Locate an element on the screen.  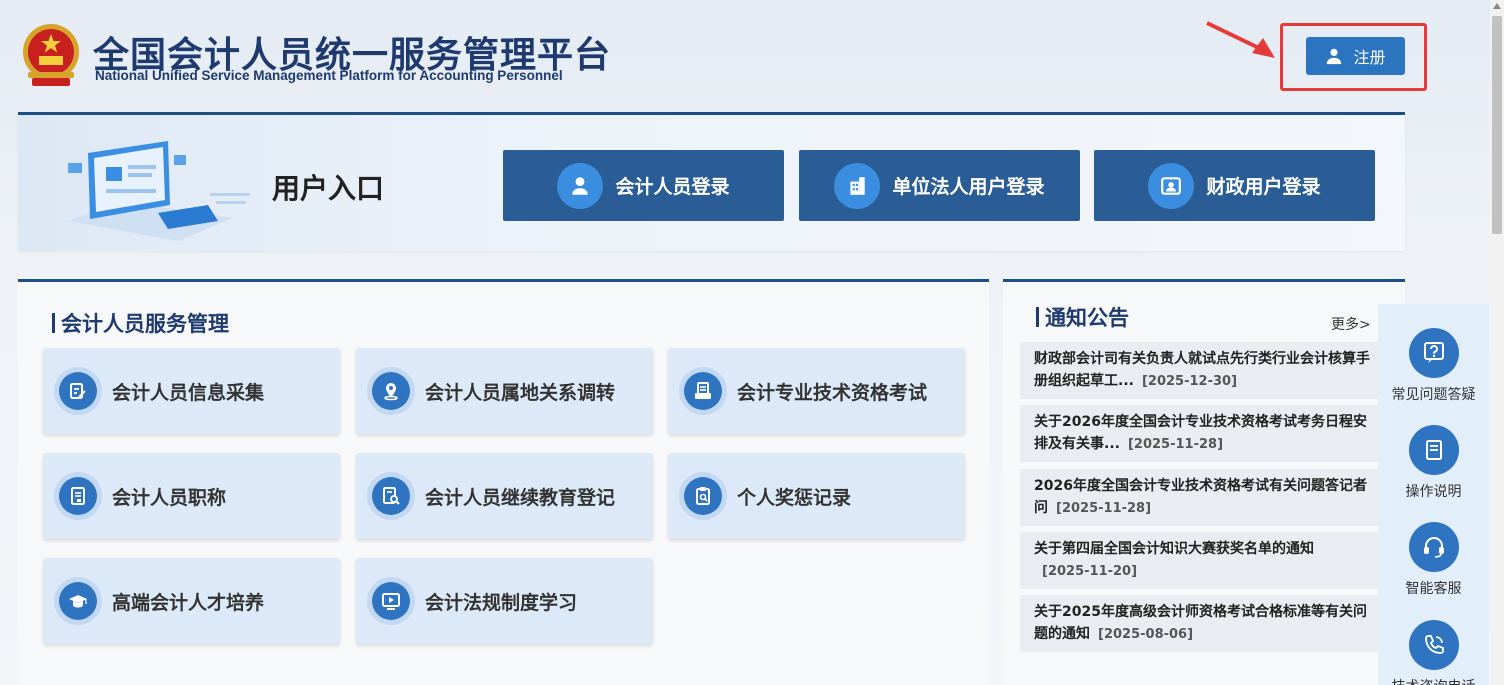
notices-title-text: 通知公告 is located at coordinates (1087, 318).